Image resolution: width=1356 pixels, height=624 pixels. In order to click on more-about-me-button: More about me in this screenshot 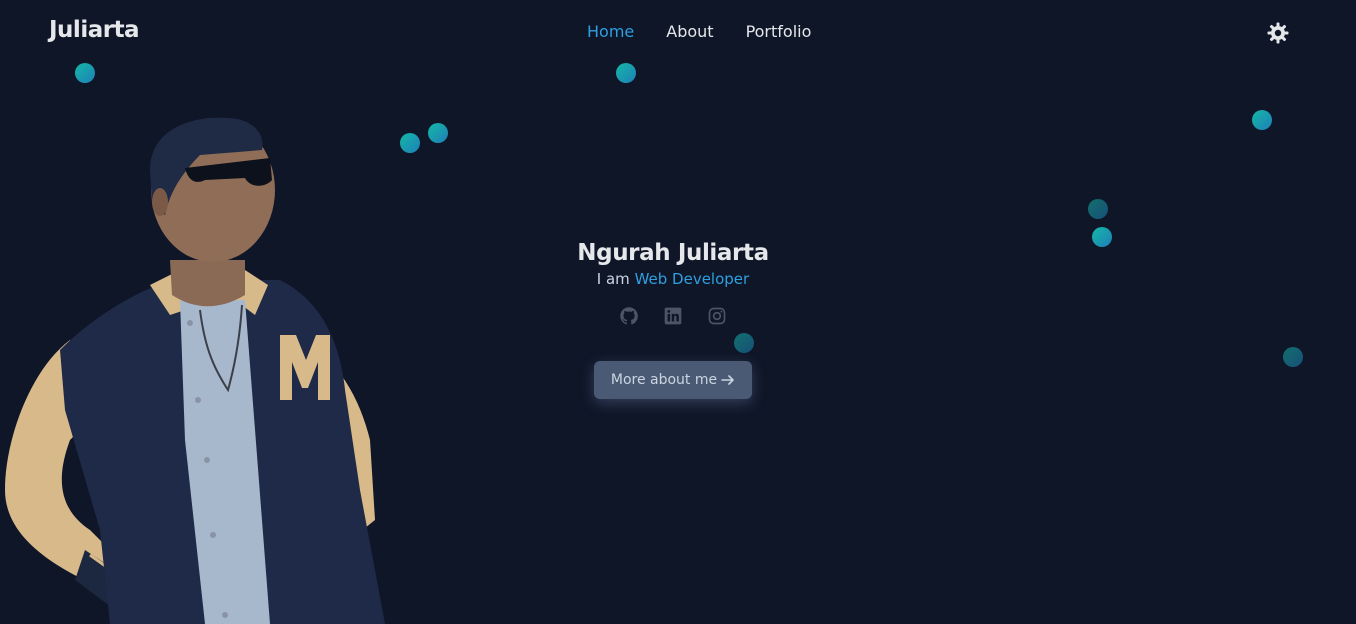, I will do `click(673, 380)`.